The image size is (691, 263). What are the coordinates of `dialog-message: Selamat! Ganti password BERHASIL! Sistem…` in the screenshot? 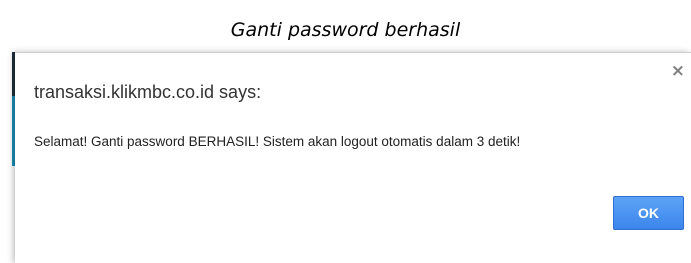 It's located at (277, 141).